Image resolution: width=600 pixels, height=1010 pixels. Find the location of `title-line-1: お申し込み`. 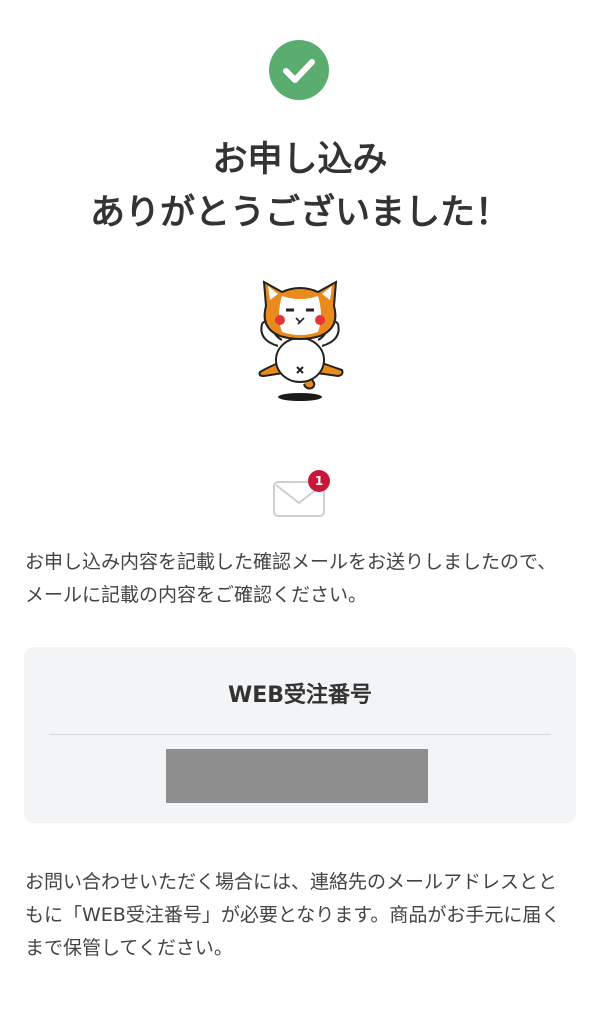

title-line-1: お申し込み is located at coordinates (300, 160).